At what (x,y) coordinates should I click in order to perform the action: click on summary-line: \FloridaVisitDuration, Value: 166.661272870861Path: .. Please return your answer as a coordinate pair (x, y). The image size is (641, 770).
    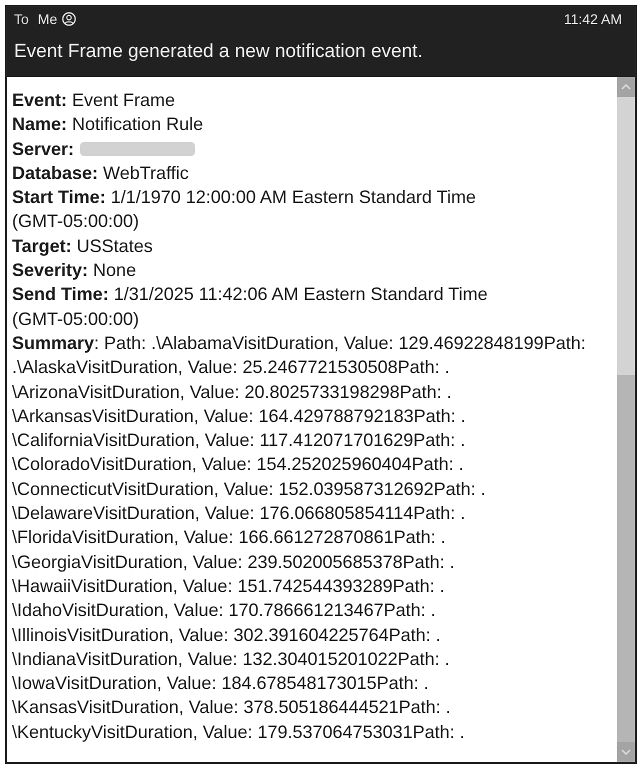
    Looking at the image, I should click on (229, 538).